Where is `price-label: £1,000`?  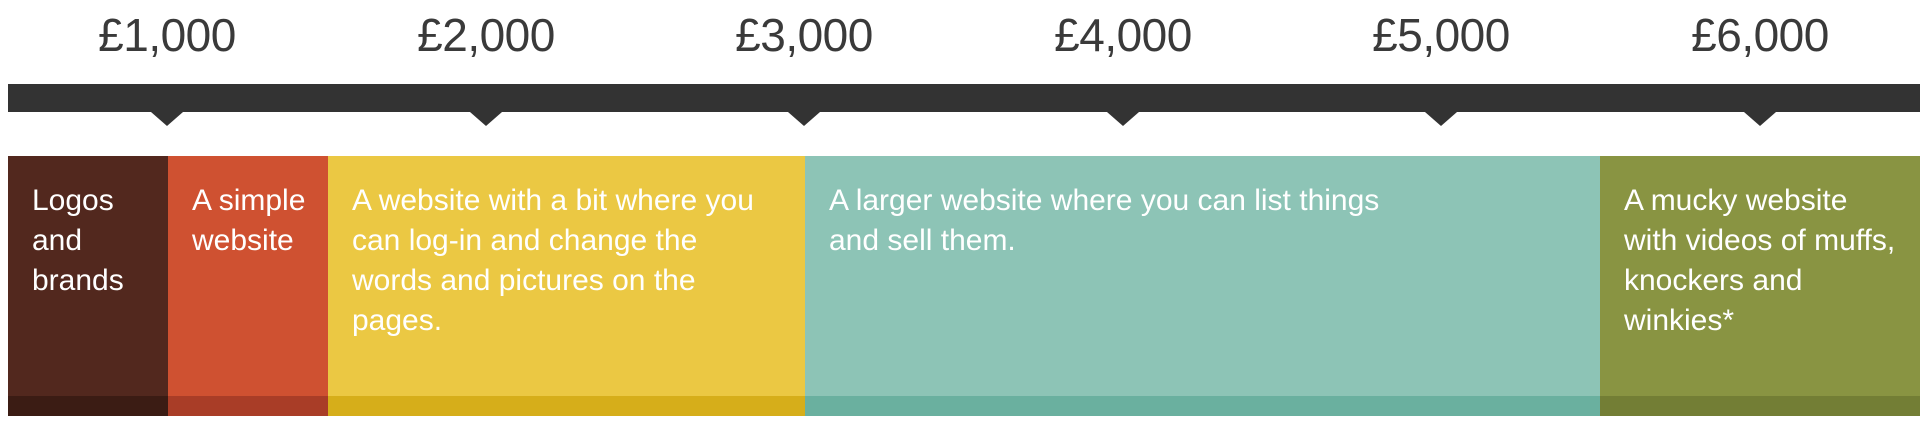 price-label: £1,000 is located at coordinates (167, 35).